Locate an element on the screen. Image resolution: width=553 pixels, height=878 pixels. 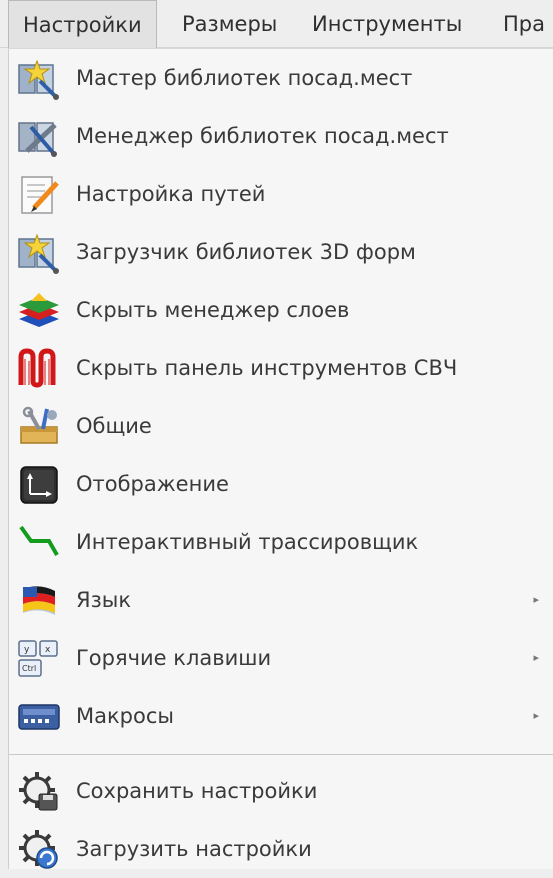
menu-item-label: Сохранить настройки is located at coordinates (197, 791).